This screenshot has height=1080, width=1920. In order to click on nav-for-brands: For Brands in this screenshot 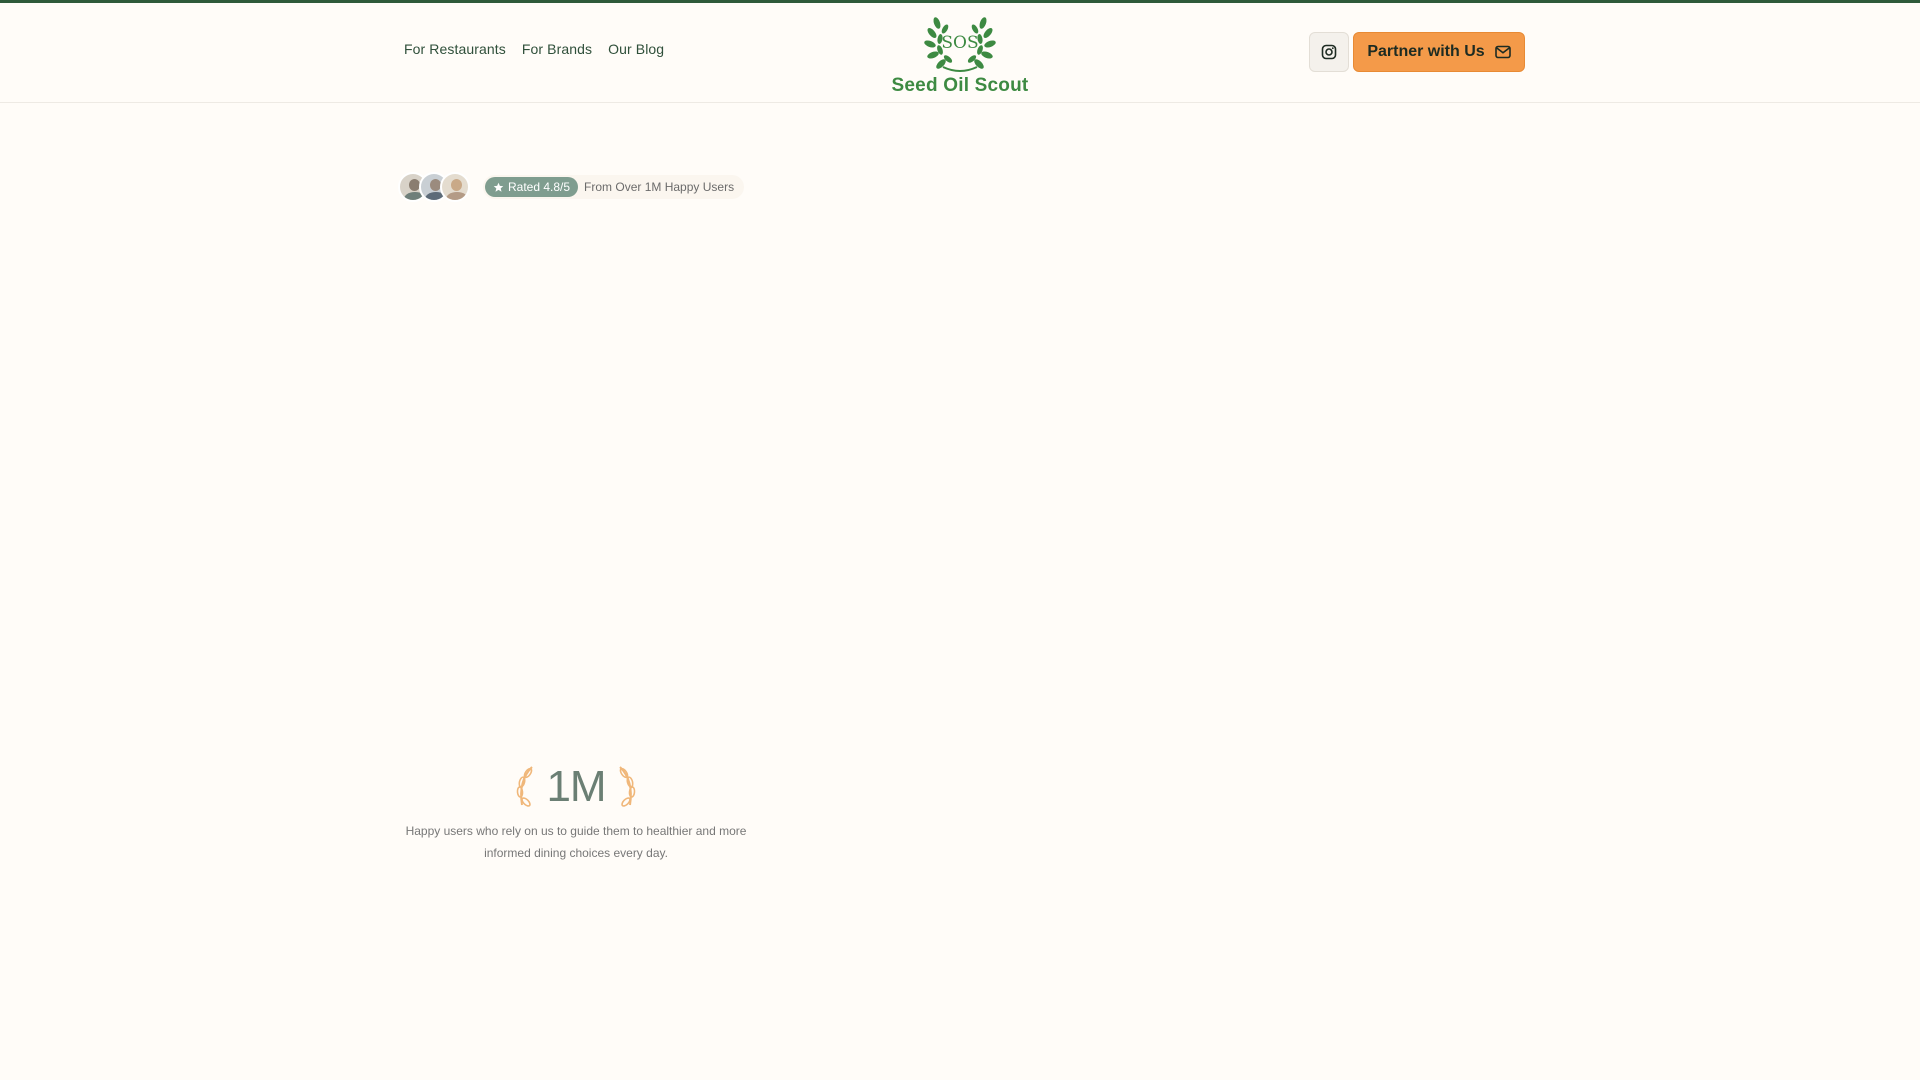, I will do `click(557, 49)`.